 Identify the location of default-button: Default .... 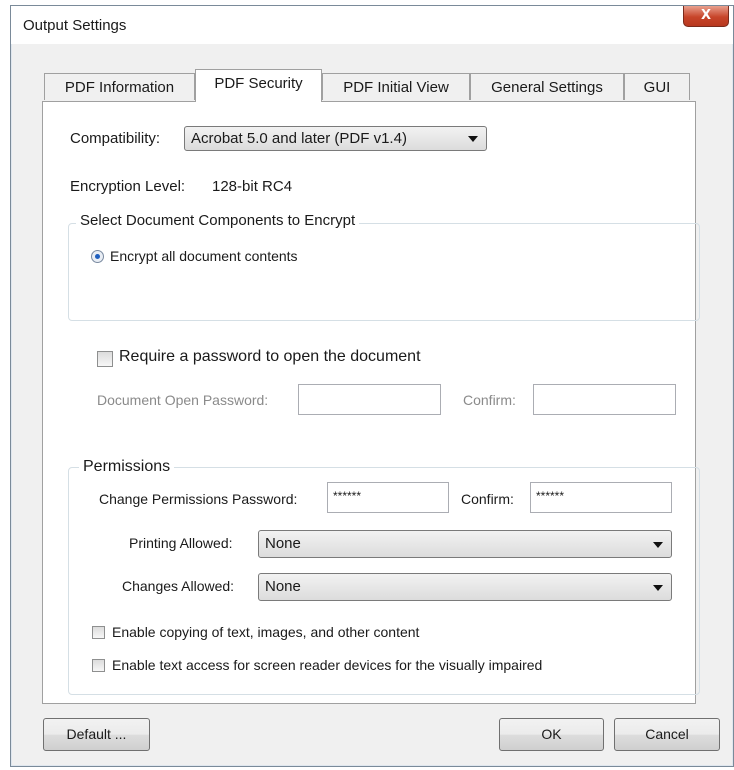
(96, 734).